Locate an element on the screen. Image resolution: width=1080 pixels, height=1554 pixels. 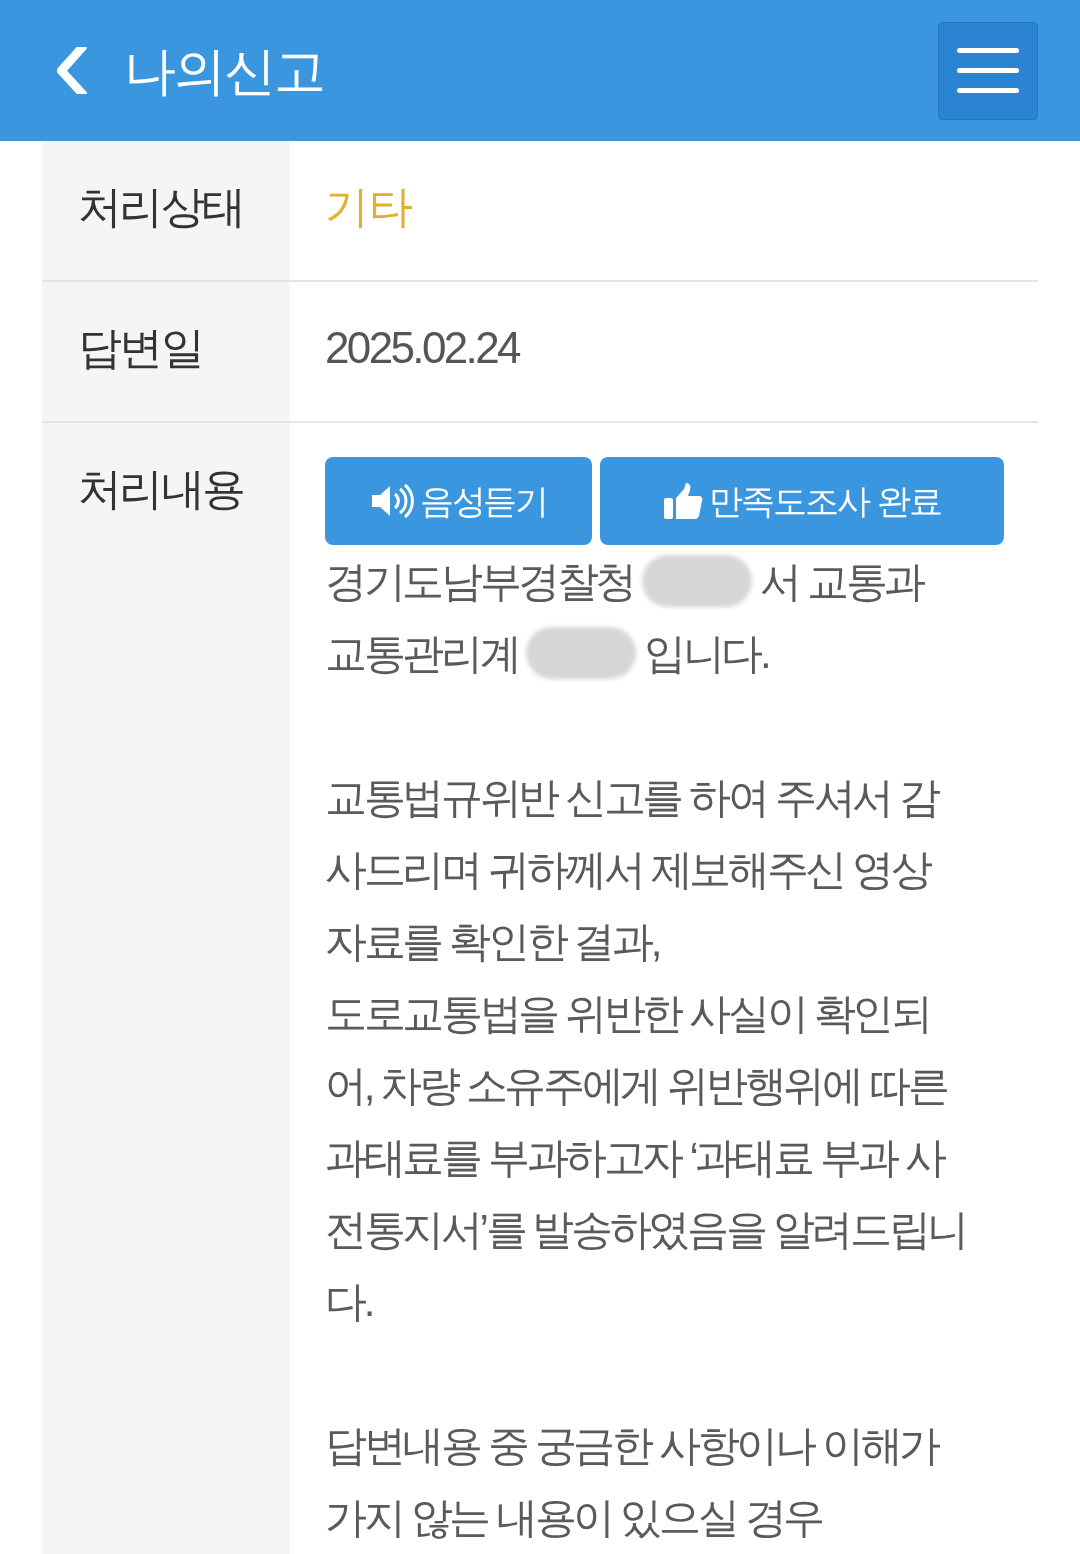
answer-text: 입니다. is located at coordinates (706, 653).